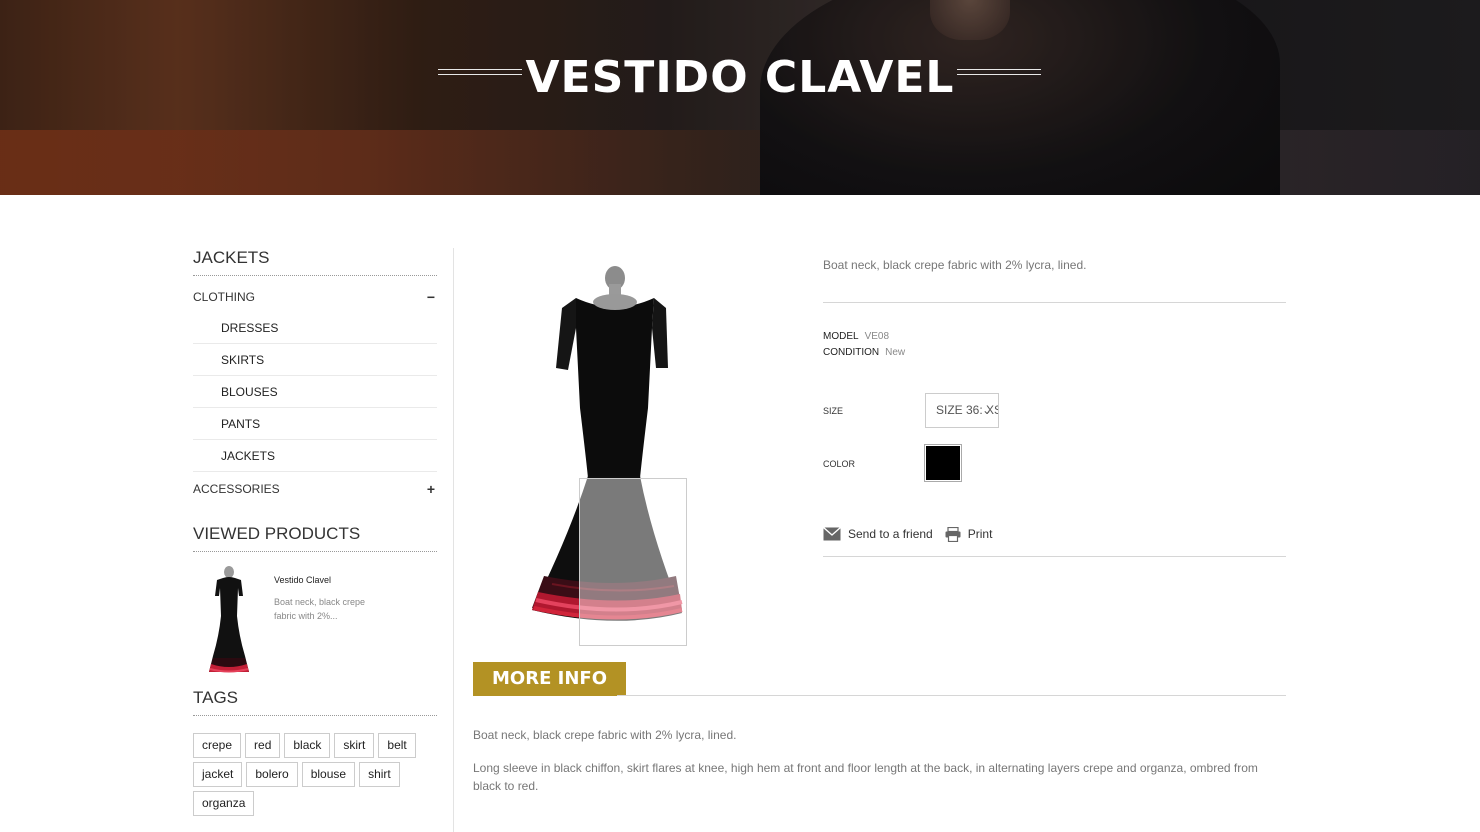  Describe the element at coordinates (851, 352) in the screenshot. I see `condition-label: CONDITION` at that location.